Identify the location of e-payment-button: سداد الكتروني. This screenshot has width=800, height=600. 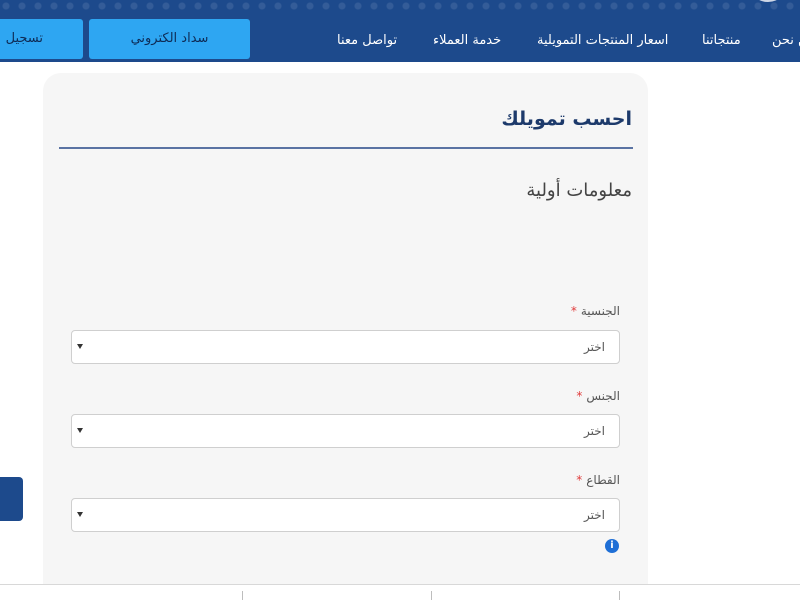
(169, 39).